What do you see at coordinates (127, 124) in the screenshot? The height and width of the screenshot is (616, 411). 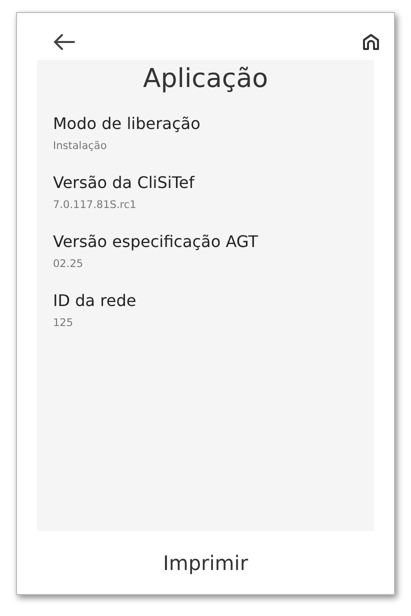 I see `field-label: Modo de liberação` at bounding box center [127, 124].